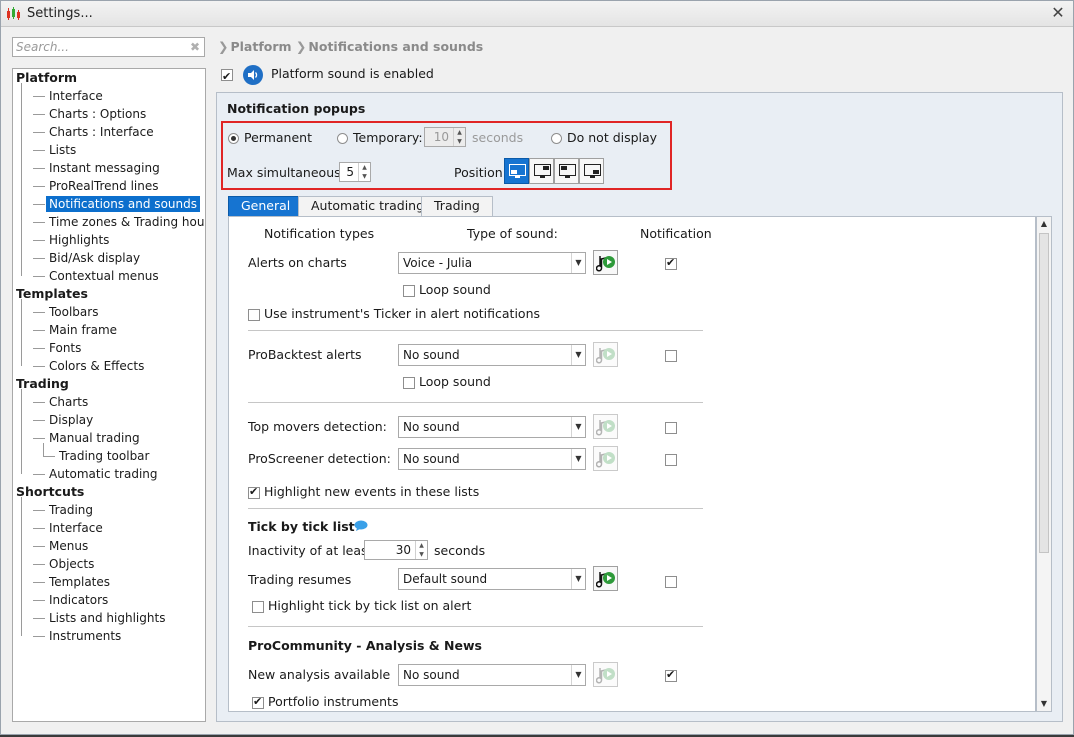  I want to click on tree-item-charts: Charts, so click(60, 402).